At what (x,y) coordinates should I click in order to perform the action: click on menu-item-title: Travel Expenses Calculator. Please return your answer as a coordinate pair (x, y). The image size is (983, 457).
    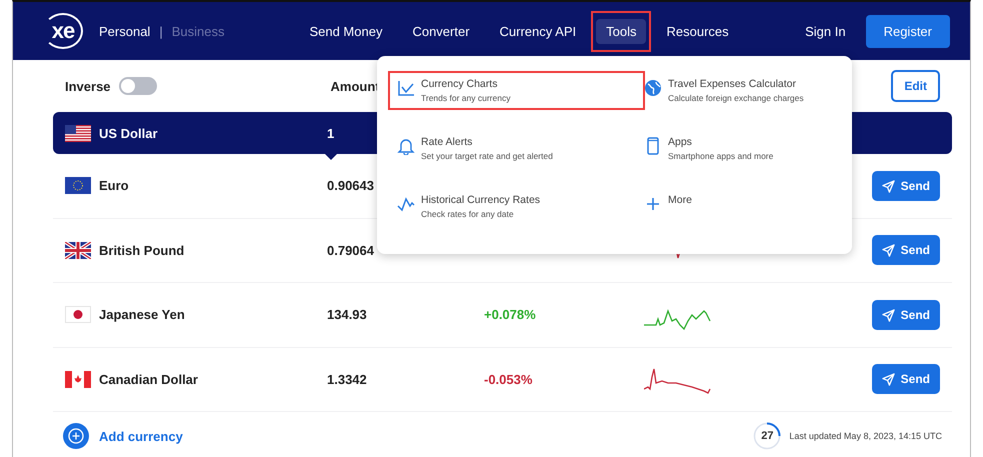
    Looking at the image, I should click on (732, 84).